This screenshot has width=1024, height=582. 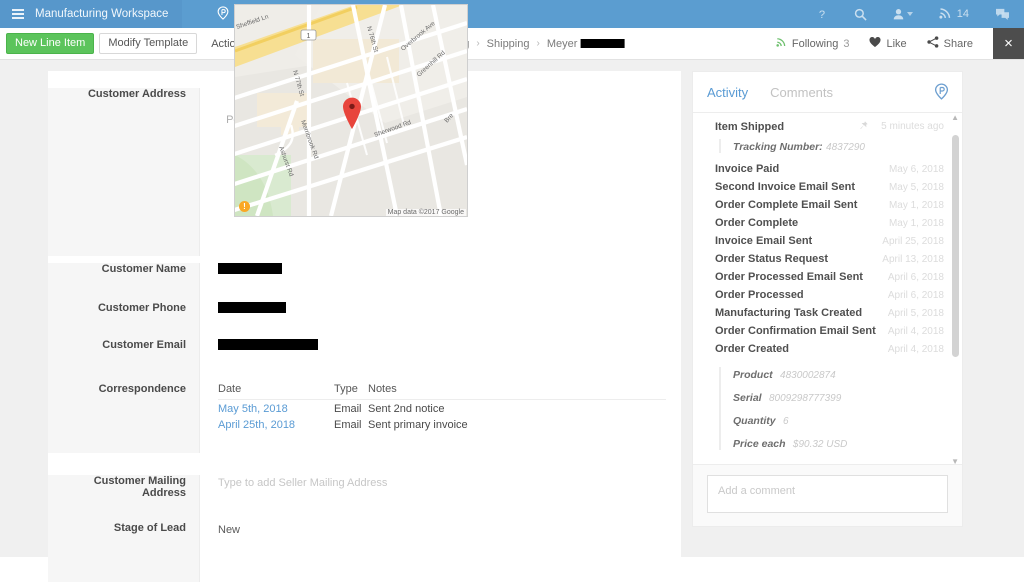 What do you see at coordinates (838, 420) in the screenshot?
I see `detail-quantity: Quantity 6` at bounding box center [838, 420].